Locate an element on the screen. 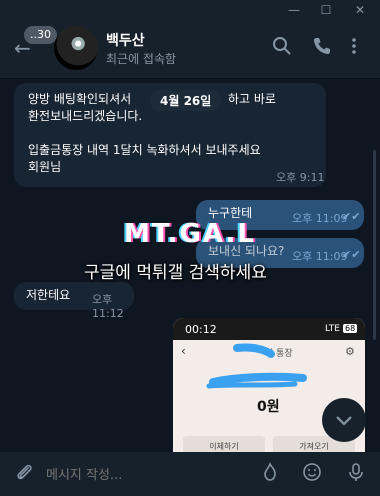  attach-paperclip-icon is located at coordinates (24, 474).